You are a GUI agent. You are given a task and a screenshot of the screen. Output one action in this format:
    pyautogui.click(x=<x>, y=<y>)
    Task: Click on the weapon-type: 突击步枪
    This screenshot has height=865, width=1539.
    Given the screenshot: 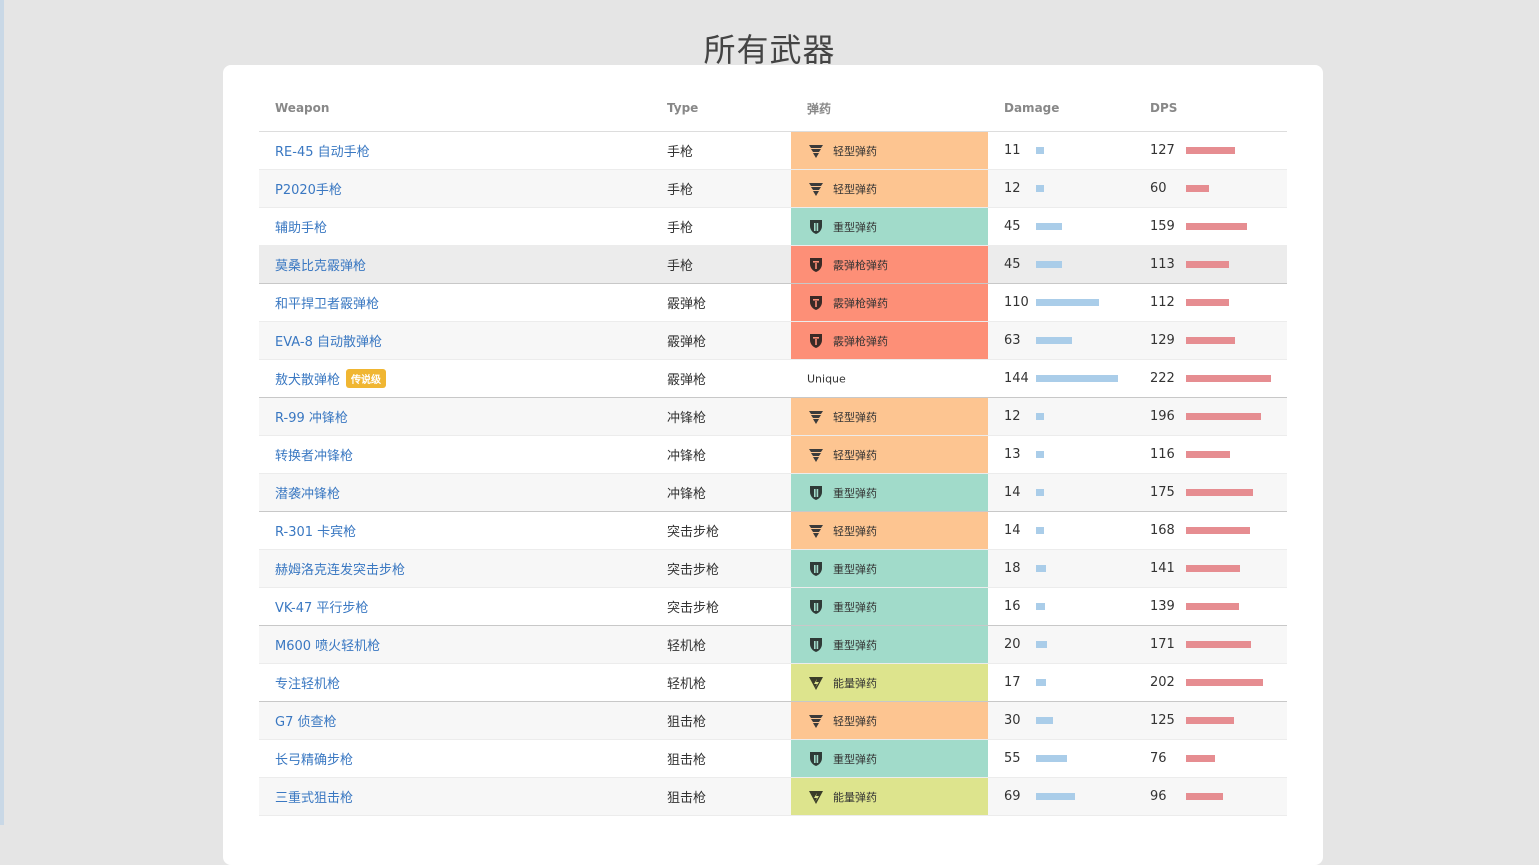 What is the action you would take?
    pyautogui.click(x=721, y=568)
    